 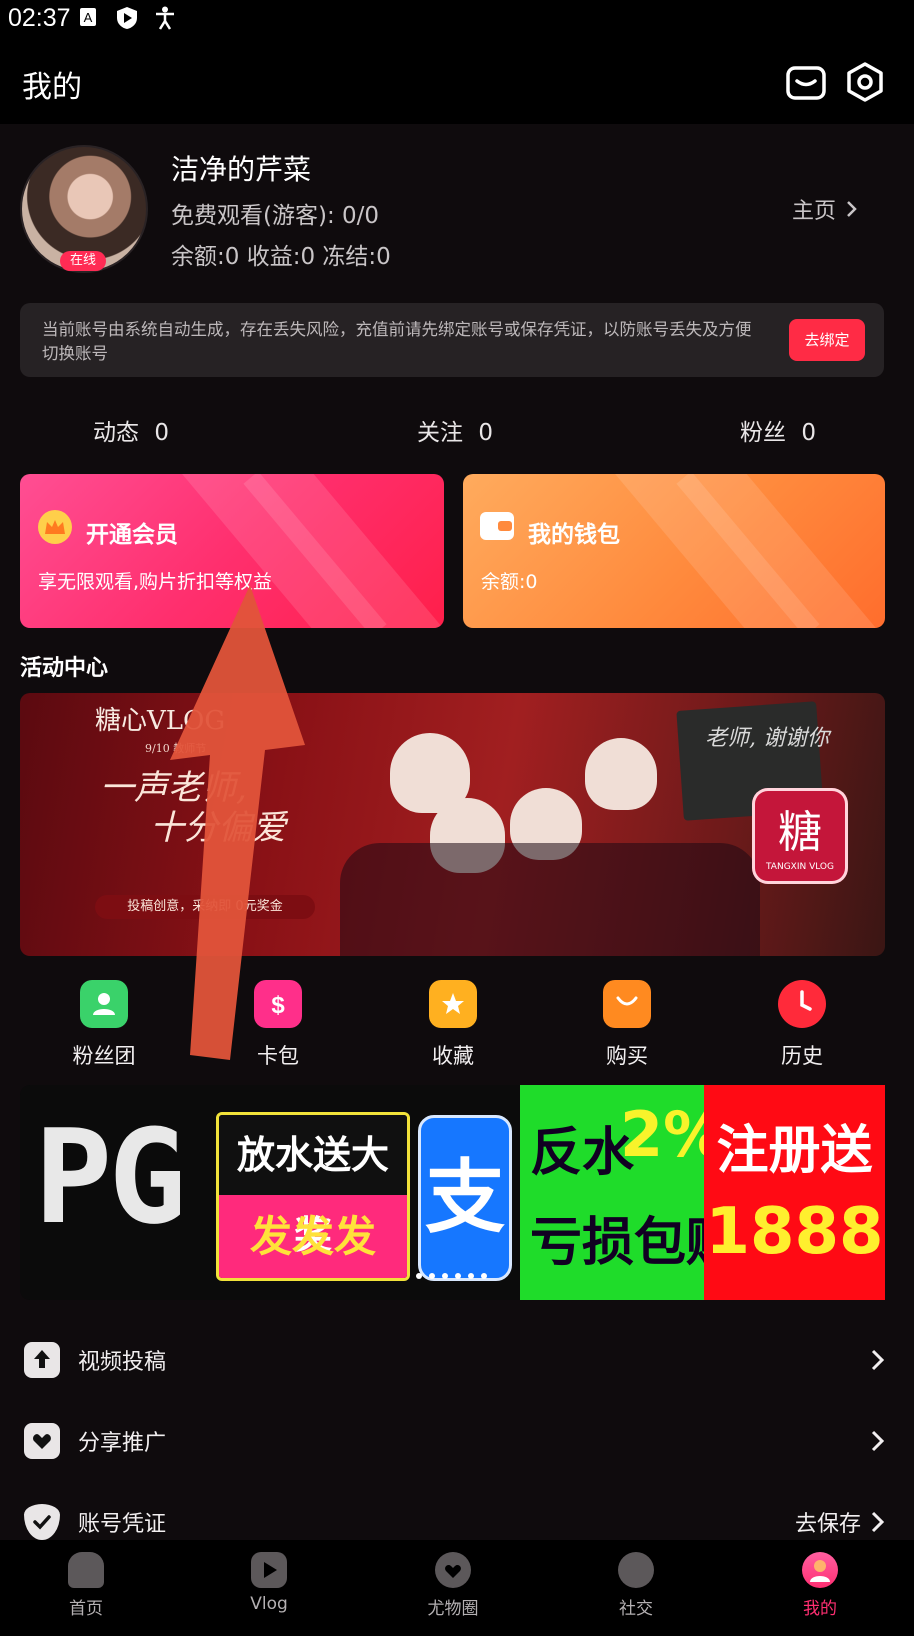 What do you see at coordinates (808, 433) in the screenshot?
I see `stat-fans-value: 0` at bounding box center [808, 433].